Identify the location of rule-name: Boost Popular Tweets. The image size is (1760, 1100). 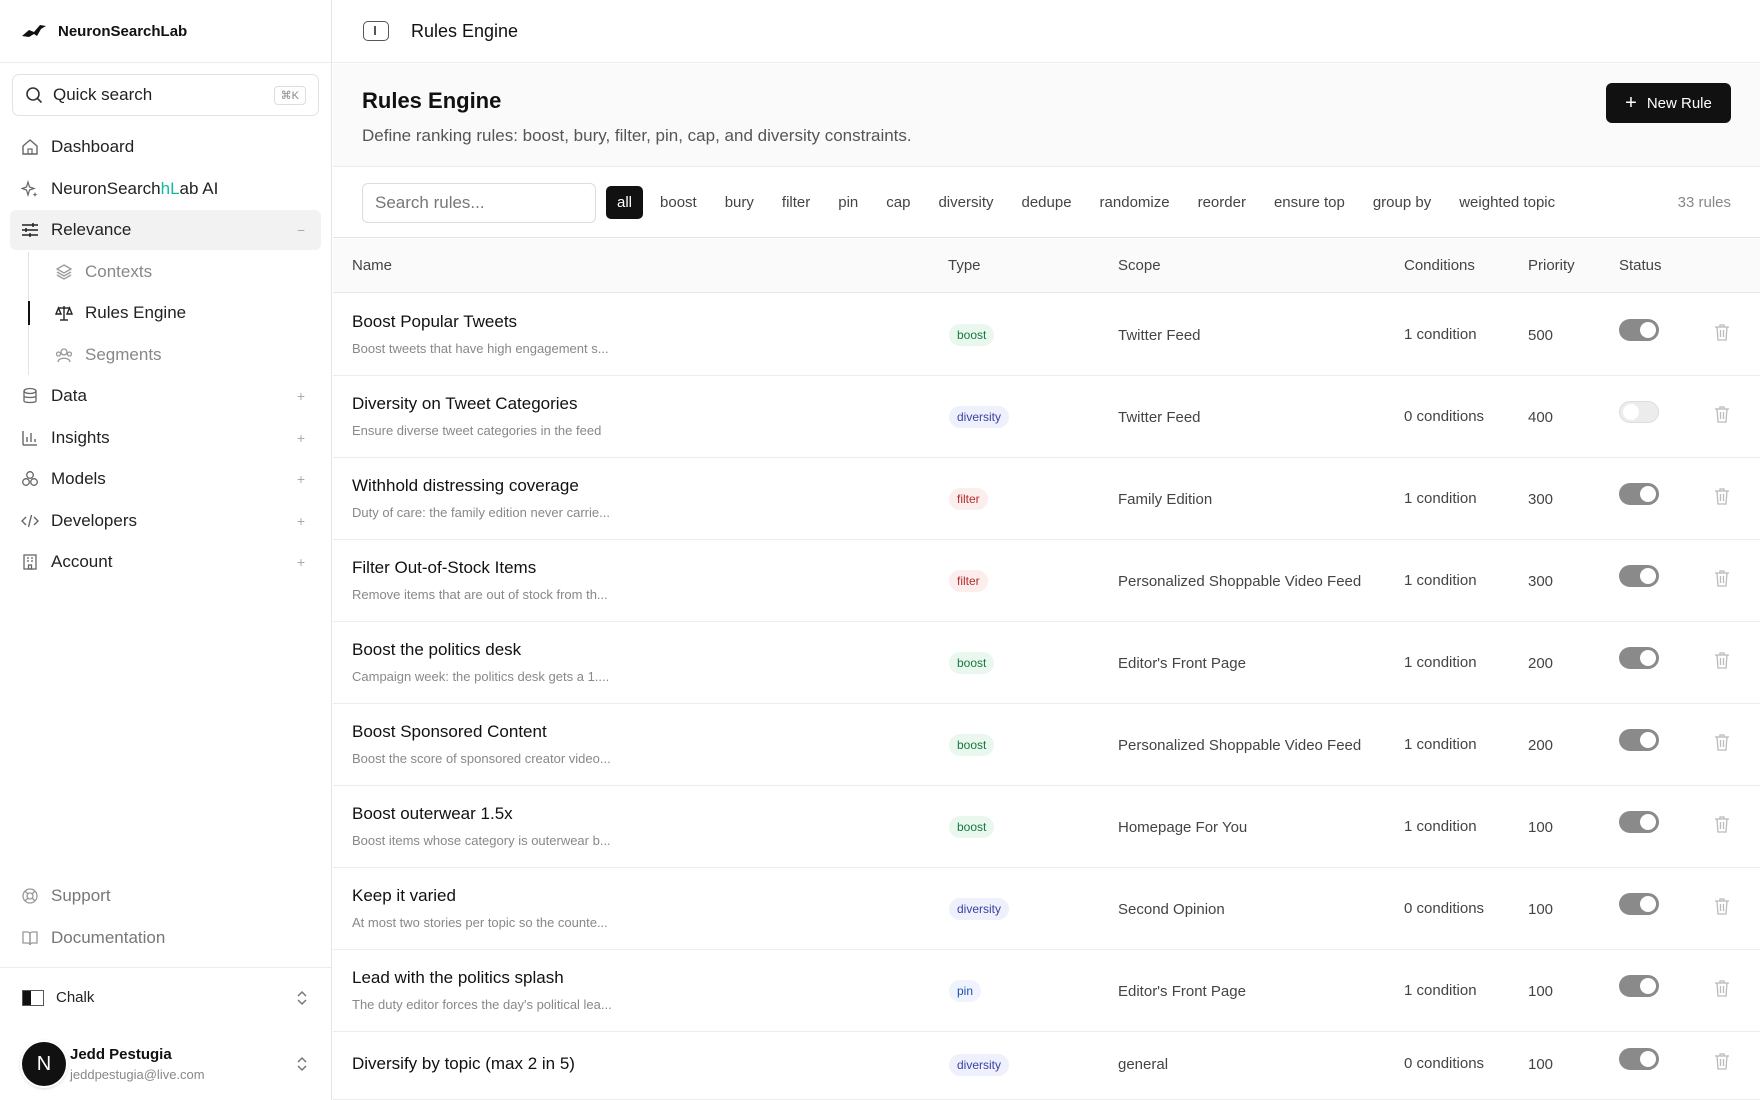
(434, 322).